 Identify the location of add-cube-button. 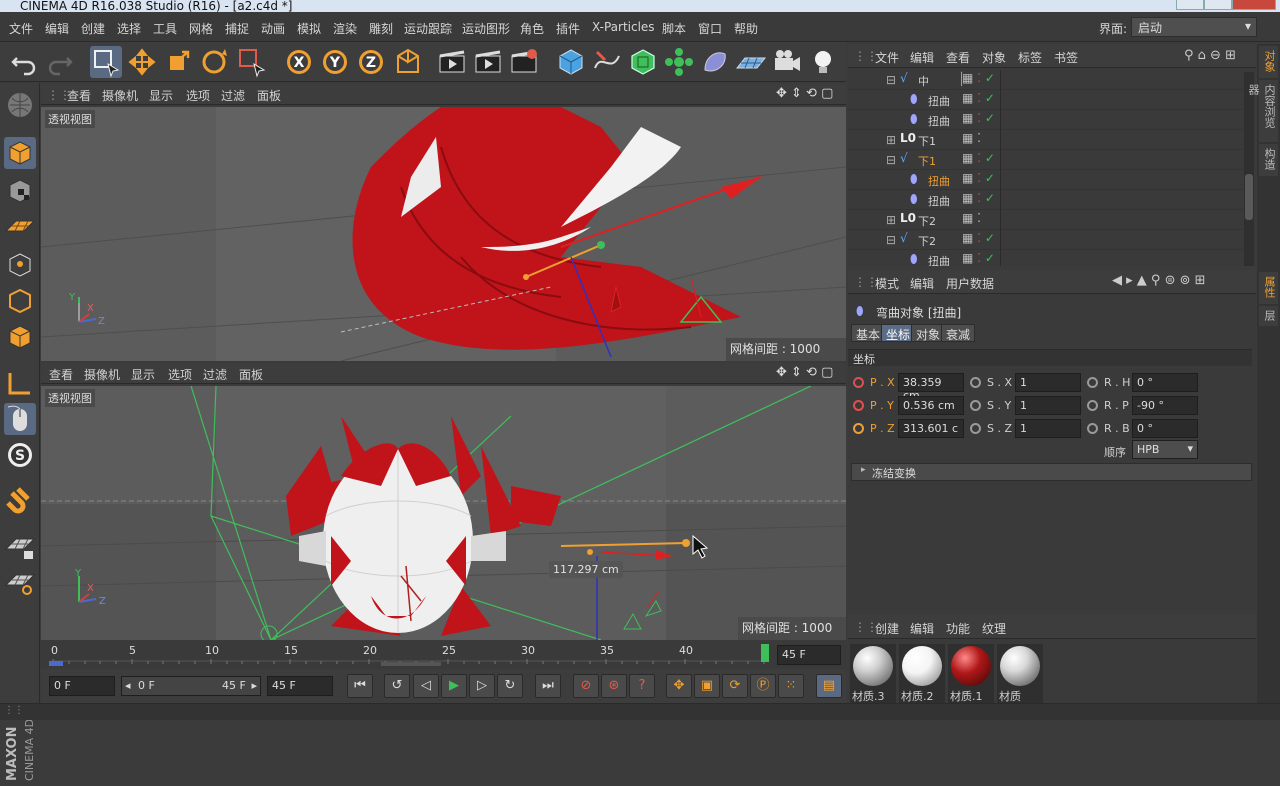
(571, 62).